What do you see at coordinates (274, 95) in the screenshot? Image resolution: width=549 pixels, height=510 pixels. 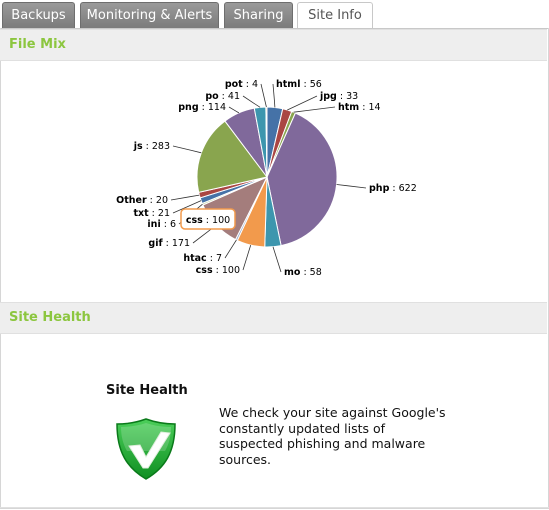 I see `connector-html` at bounding box center [274, 95].